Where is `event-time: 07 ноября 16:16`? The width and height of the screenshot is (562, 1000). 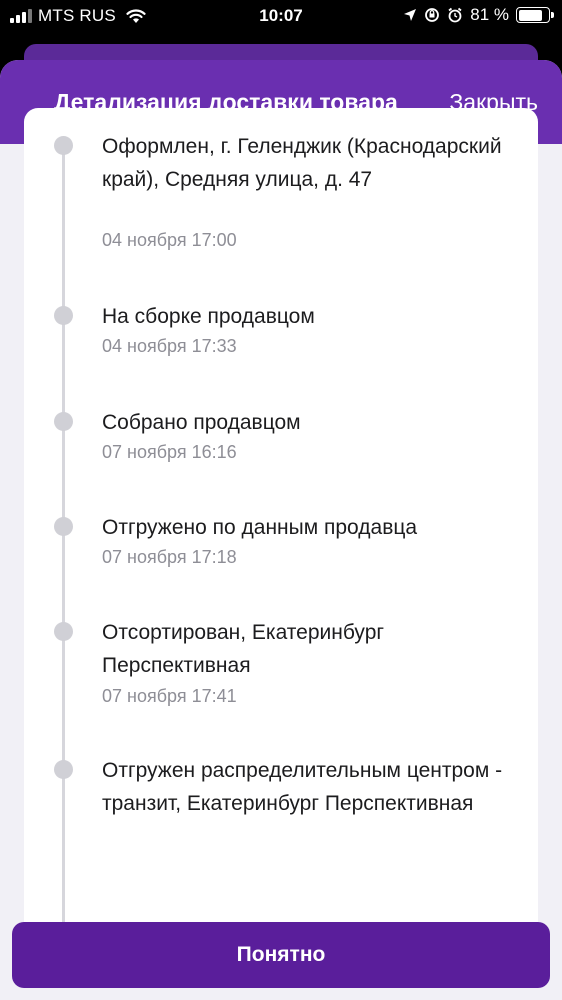
event-time: 07 ноября 16:16 is located at coordinates (169, 452).